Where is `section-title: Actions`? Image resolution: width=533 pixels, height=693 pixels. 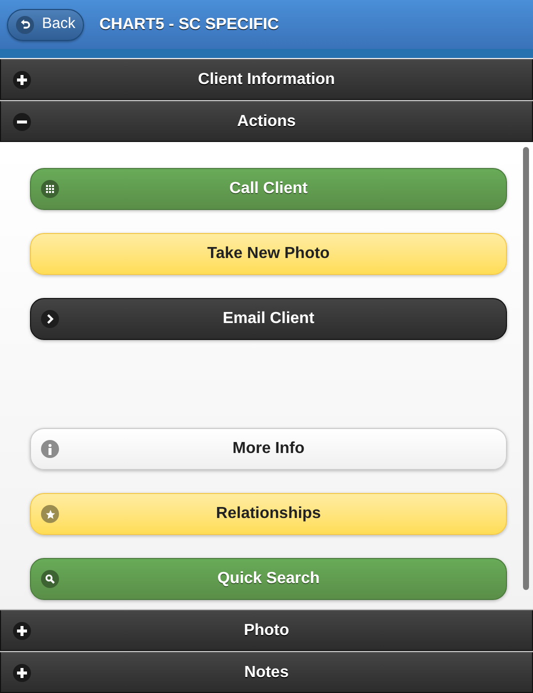
section-title: Actions is located at coordinates (266, 122).